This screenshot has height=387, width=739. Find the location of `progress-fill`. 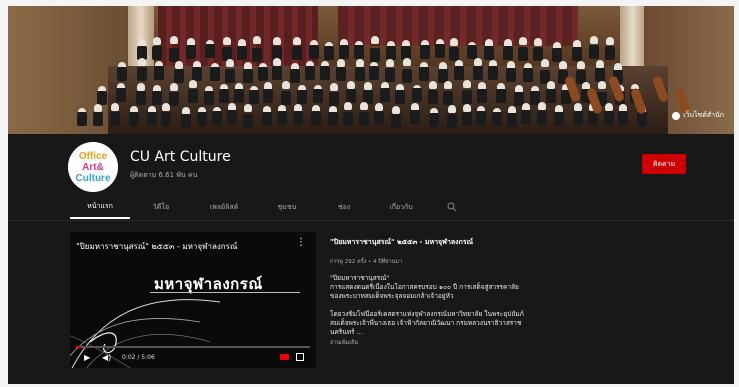

progress-fill is located at coordinates (78, 347).